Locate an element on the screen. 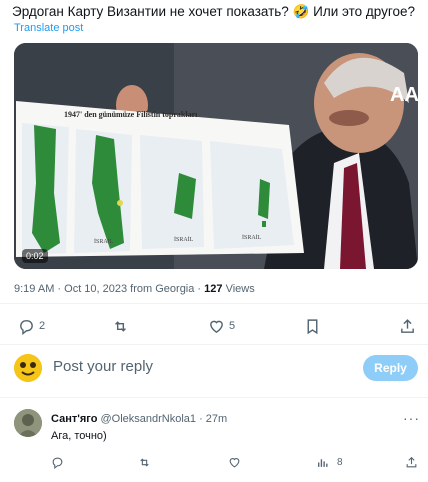 This screenshot has width=428, height=482. map-title: 1947' den günümüze Filistin toprakları is located at coordinates (131, 114).